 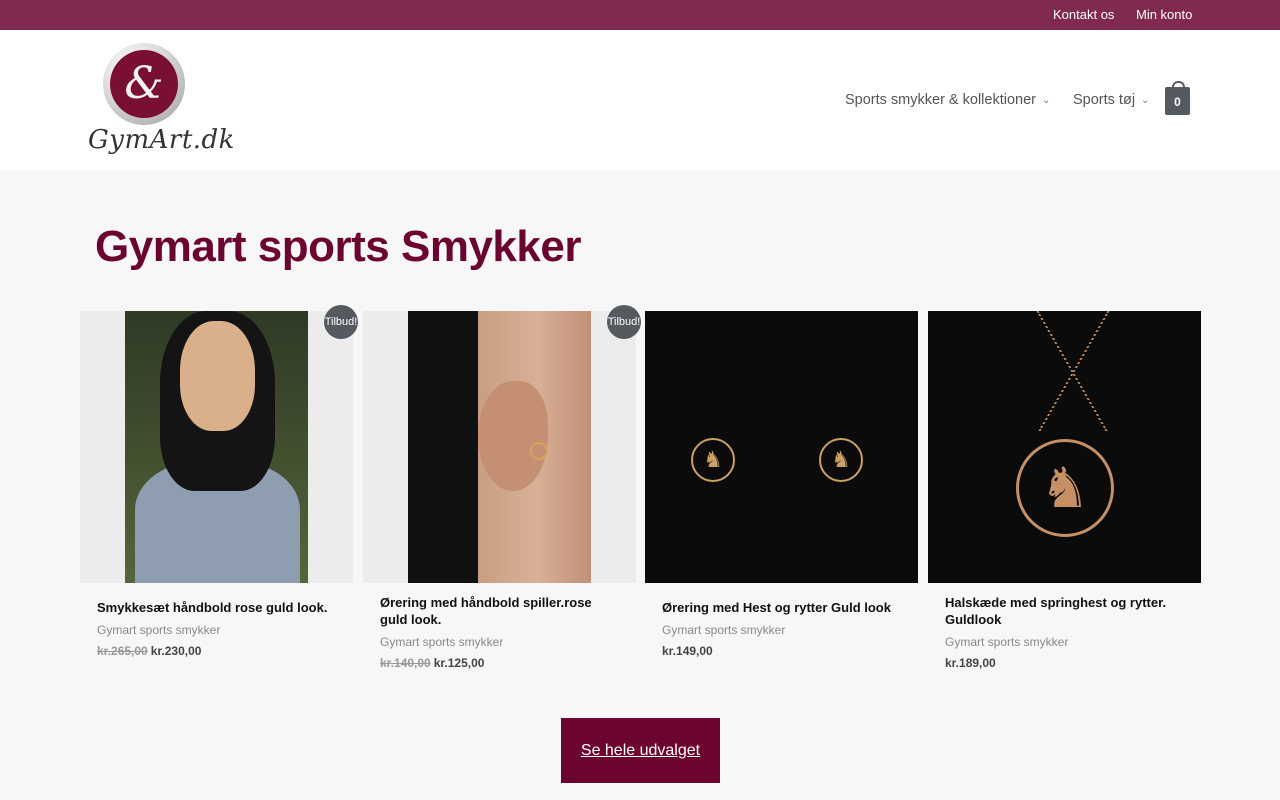 What do you see at coordinates (1104, 100) in the screenshot?
I see `nav-item-label: Sports tøj` at bounding box center [1104, 100].